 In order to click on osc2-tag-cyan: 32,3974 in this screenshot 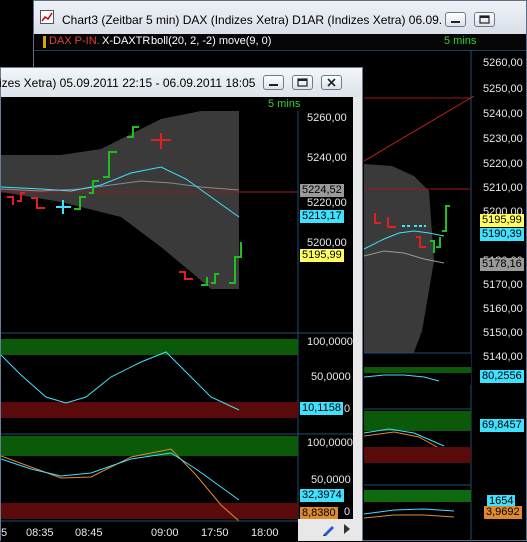, I will do `click(322, 495)`.